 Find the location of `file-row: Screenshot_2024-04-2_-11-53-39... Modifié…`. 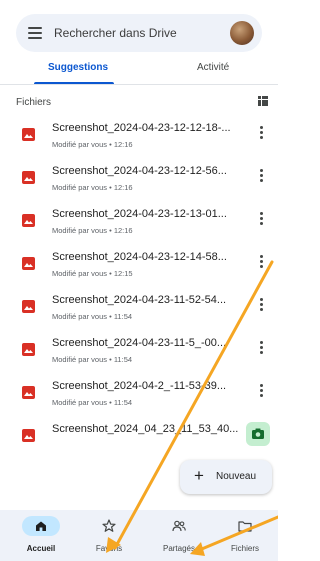

file-row: Screenshot_2024-04-2_-11-53-39... Modifié… is located at coordinates (139, 391).